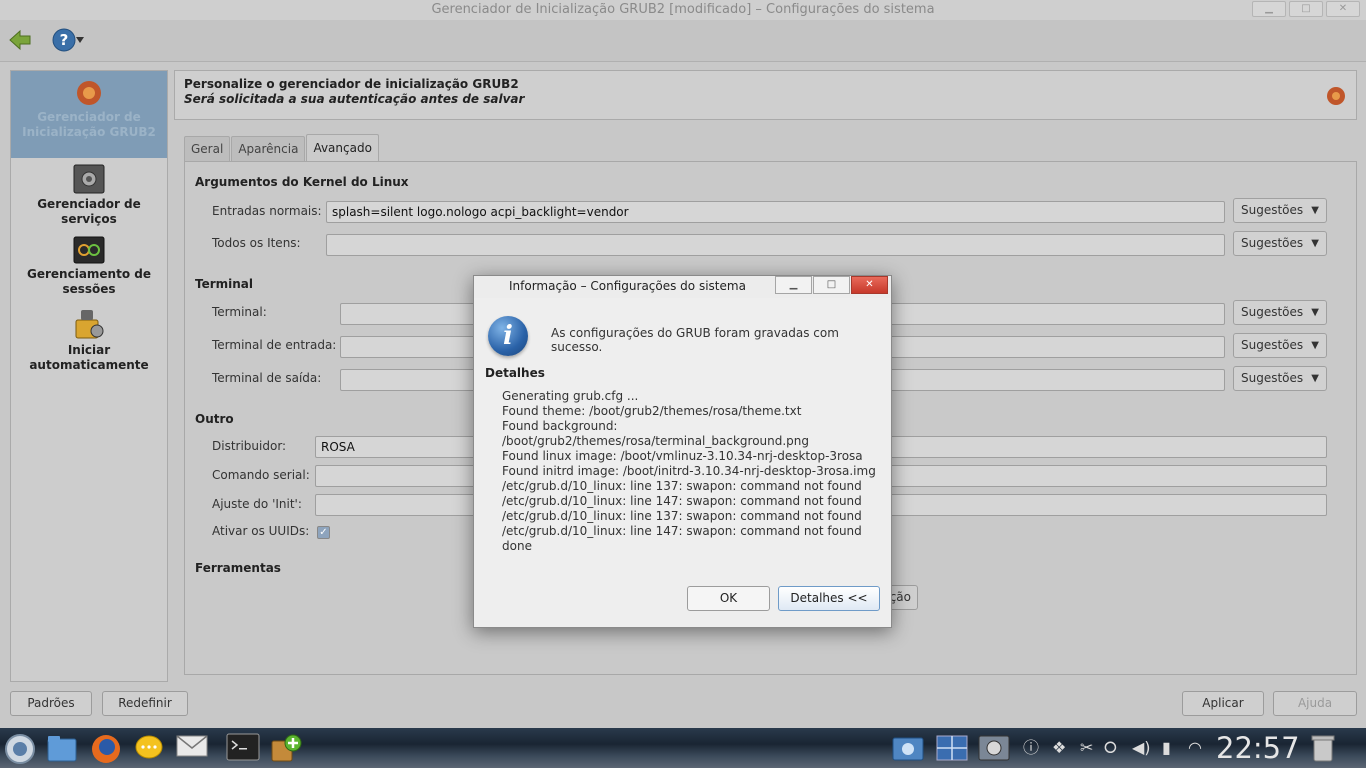  What do you see at coordinates (302, 182) in the screenshot?
I see `kernel-section-title: Argumentos do Kernel do Linux` at bounding box center [302, 182].